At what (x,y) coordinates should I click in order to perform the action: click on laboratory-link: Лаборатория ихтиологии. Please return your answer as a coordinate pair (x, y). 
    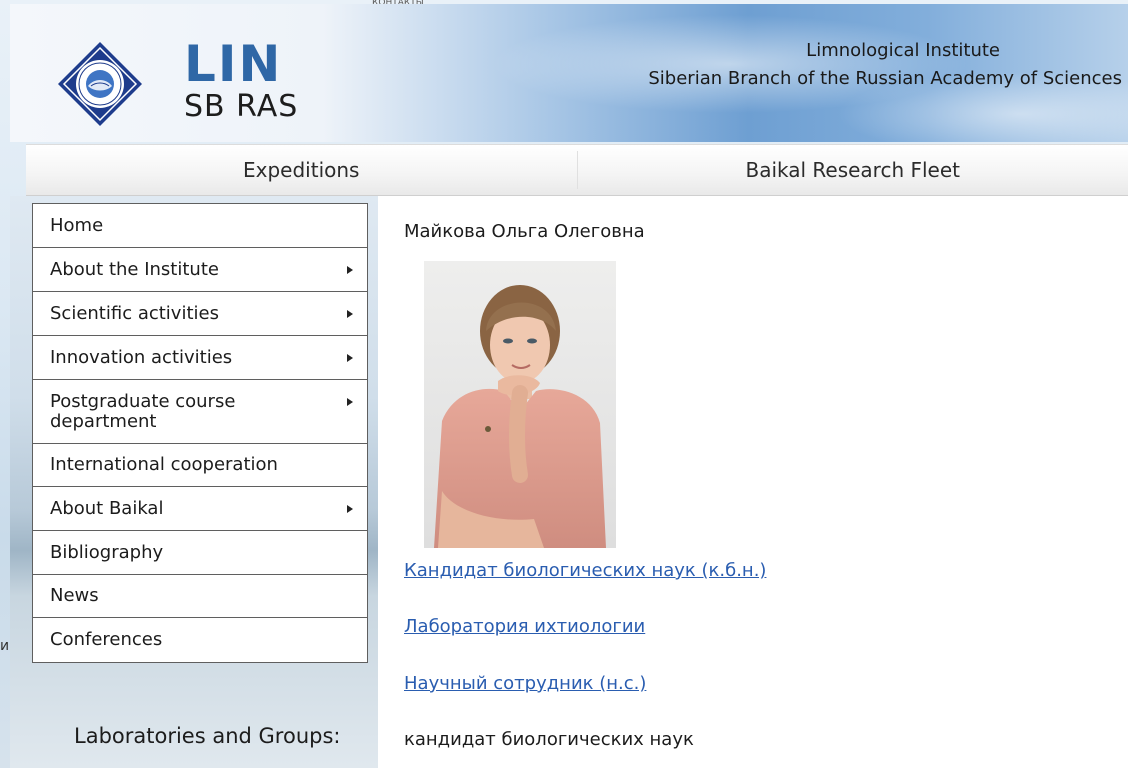
    Looking at the image, I should click on (524, 626).